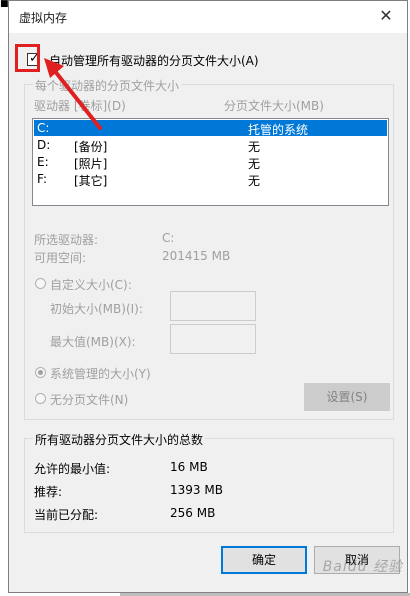  Describe the element at coordinates (196, 490) in the screenshot. I see `recommended-value: 1393 MB` at that location.